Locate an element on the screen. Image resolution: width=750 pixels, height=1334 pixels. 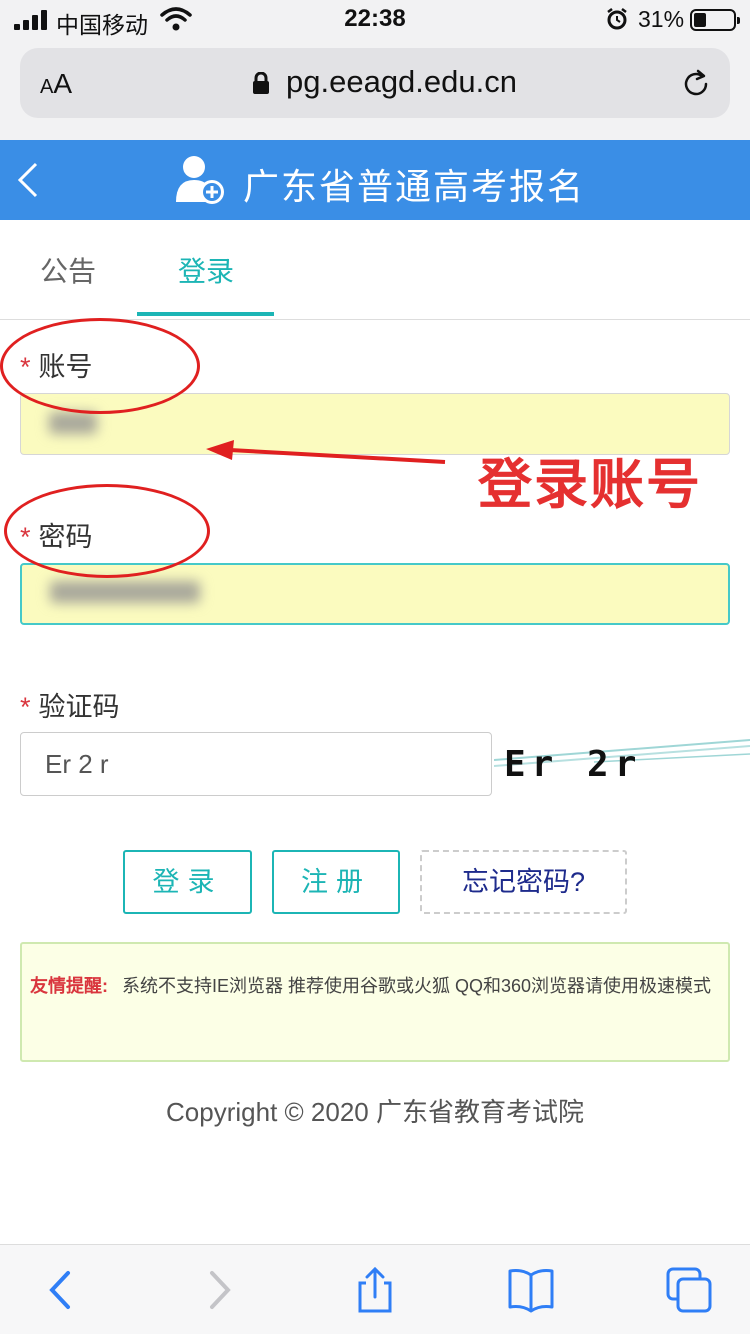
forgot-password-button: 忘记密码? is located at coordinates (523, 882).